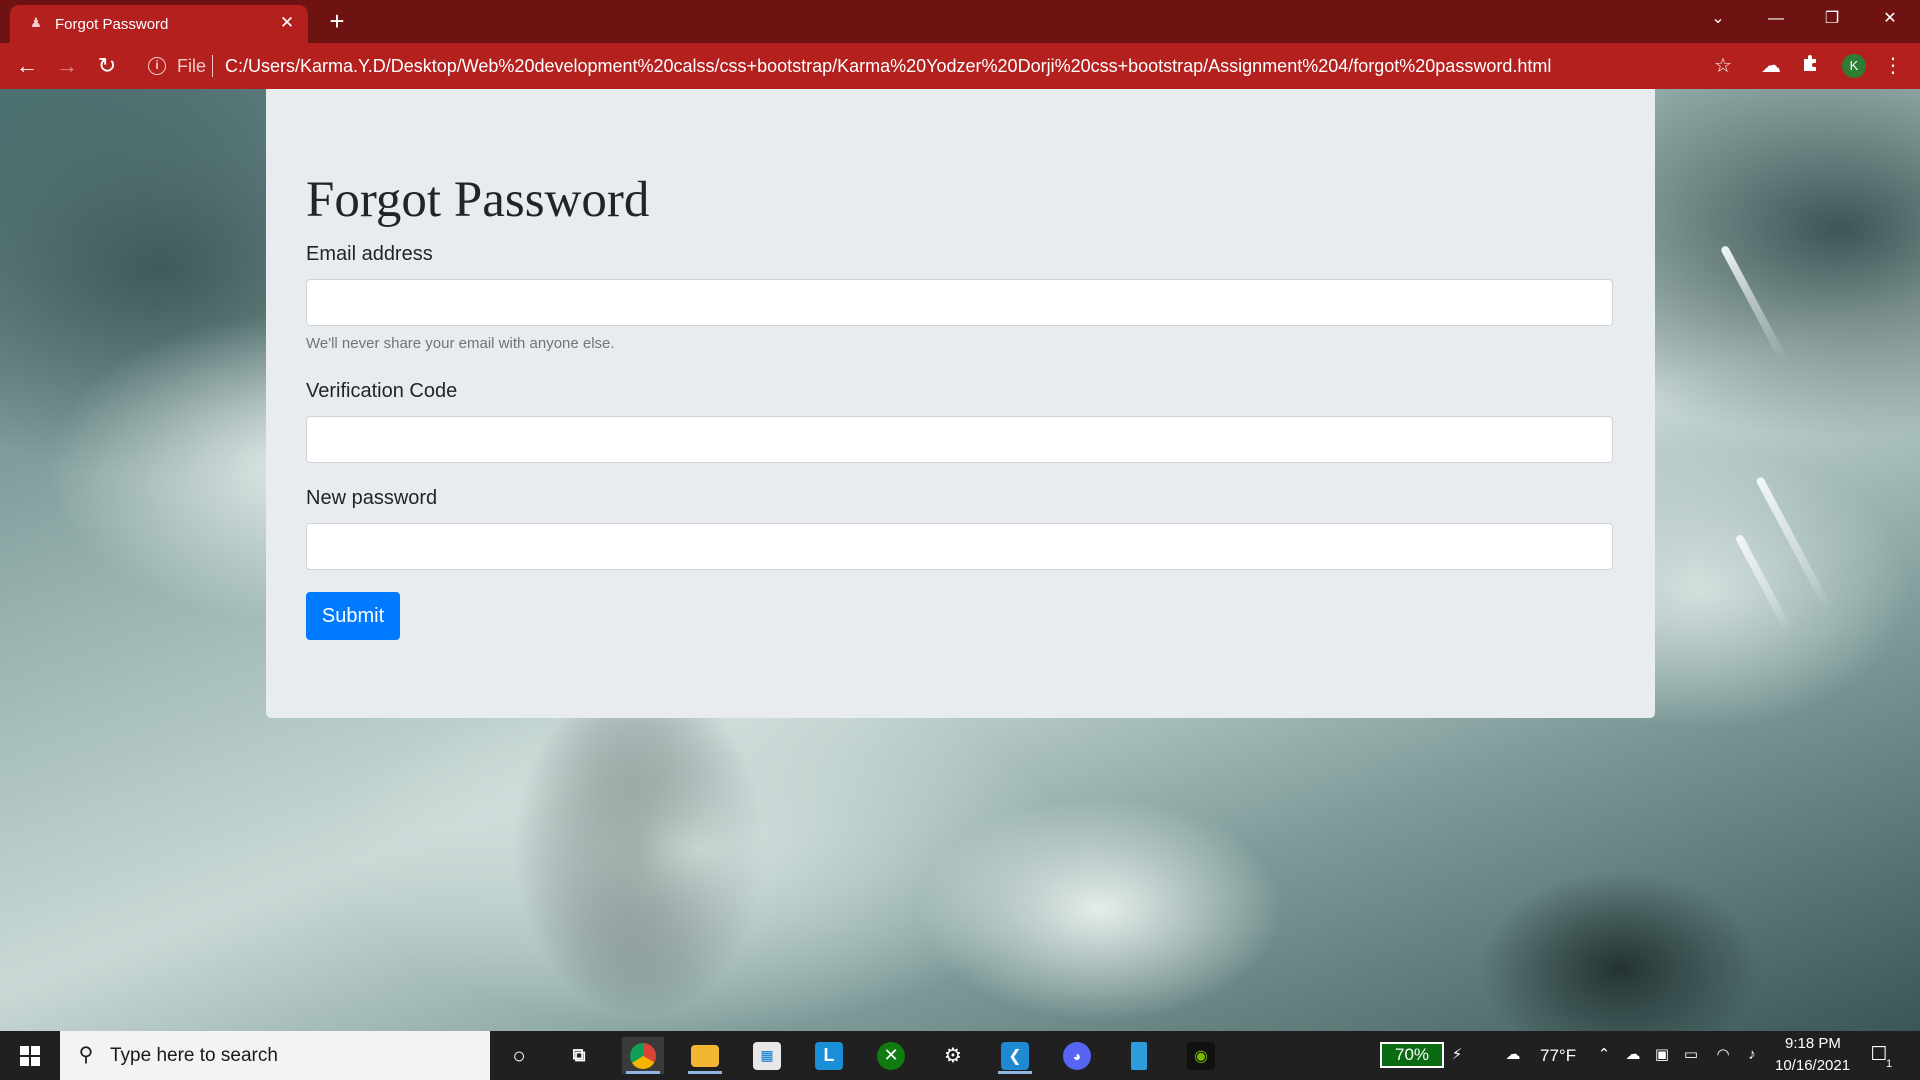  I want to click on taskbar-app-chrome, so click(643, 1055).